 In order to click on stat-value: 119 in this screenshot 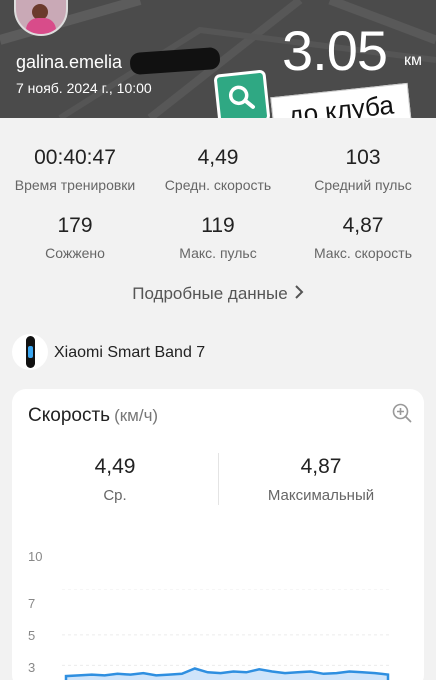, I will do `click(218, 225)`.